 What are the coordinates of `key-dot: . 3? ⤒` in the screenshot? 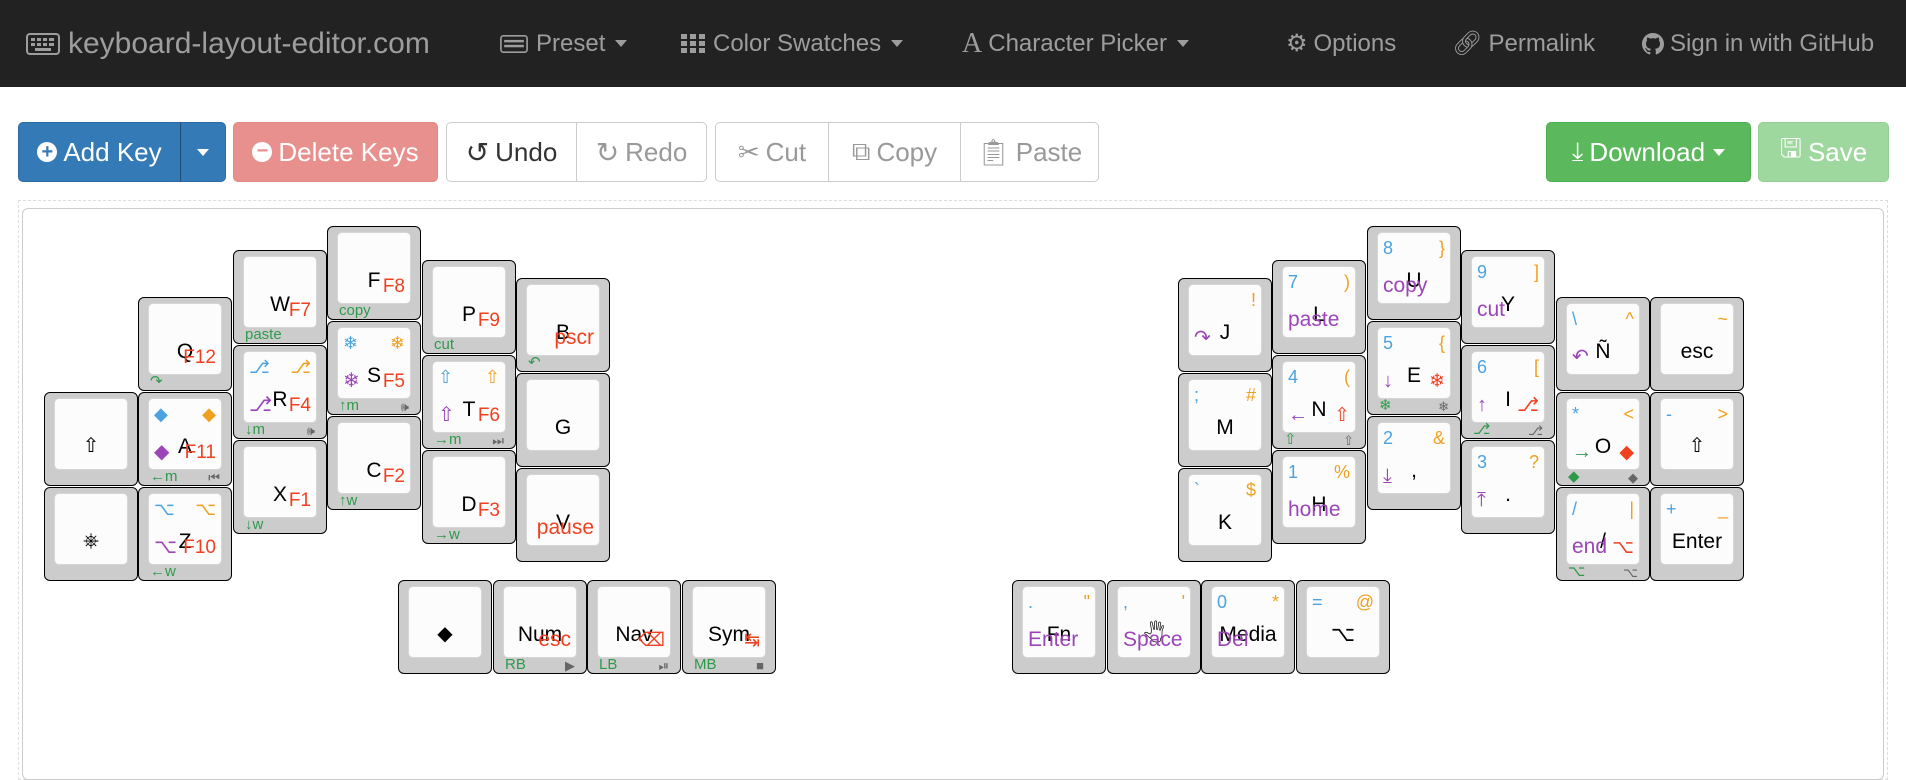 It's located at (1508, 487).